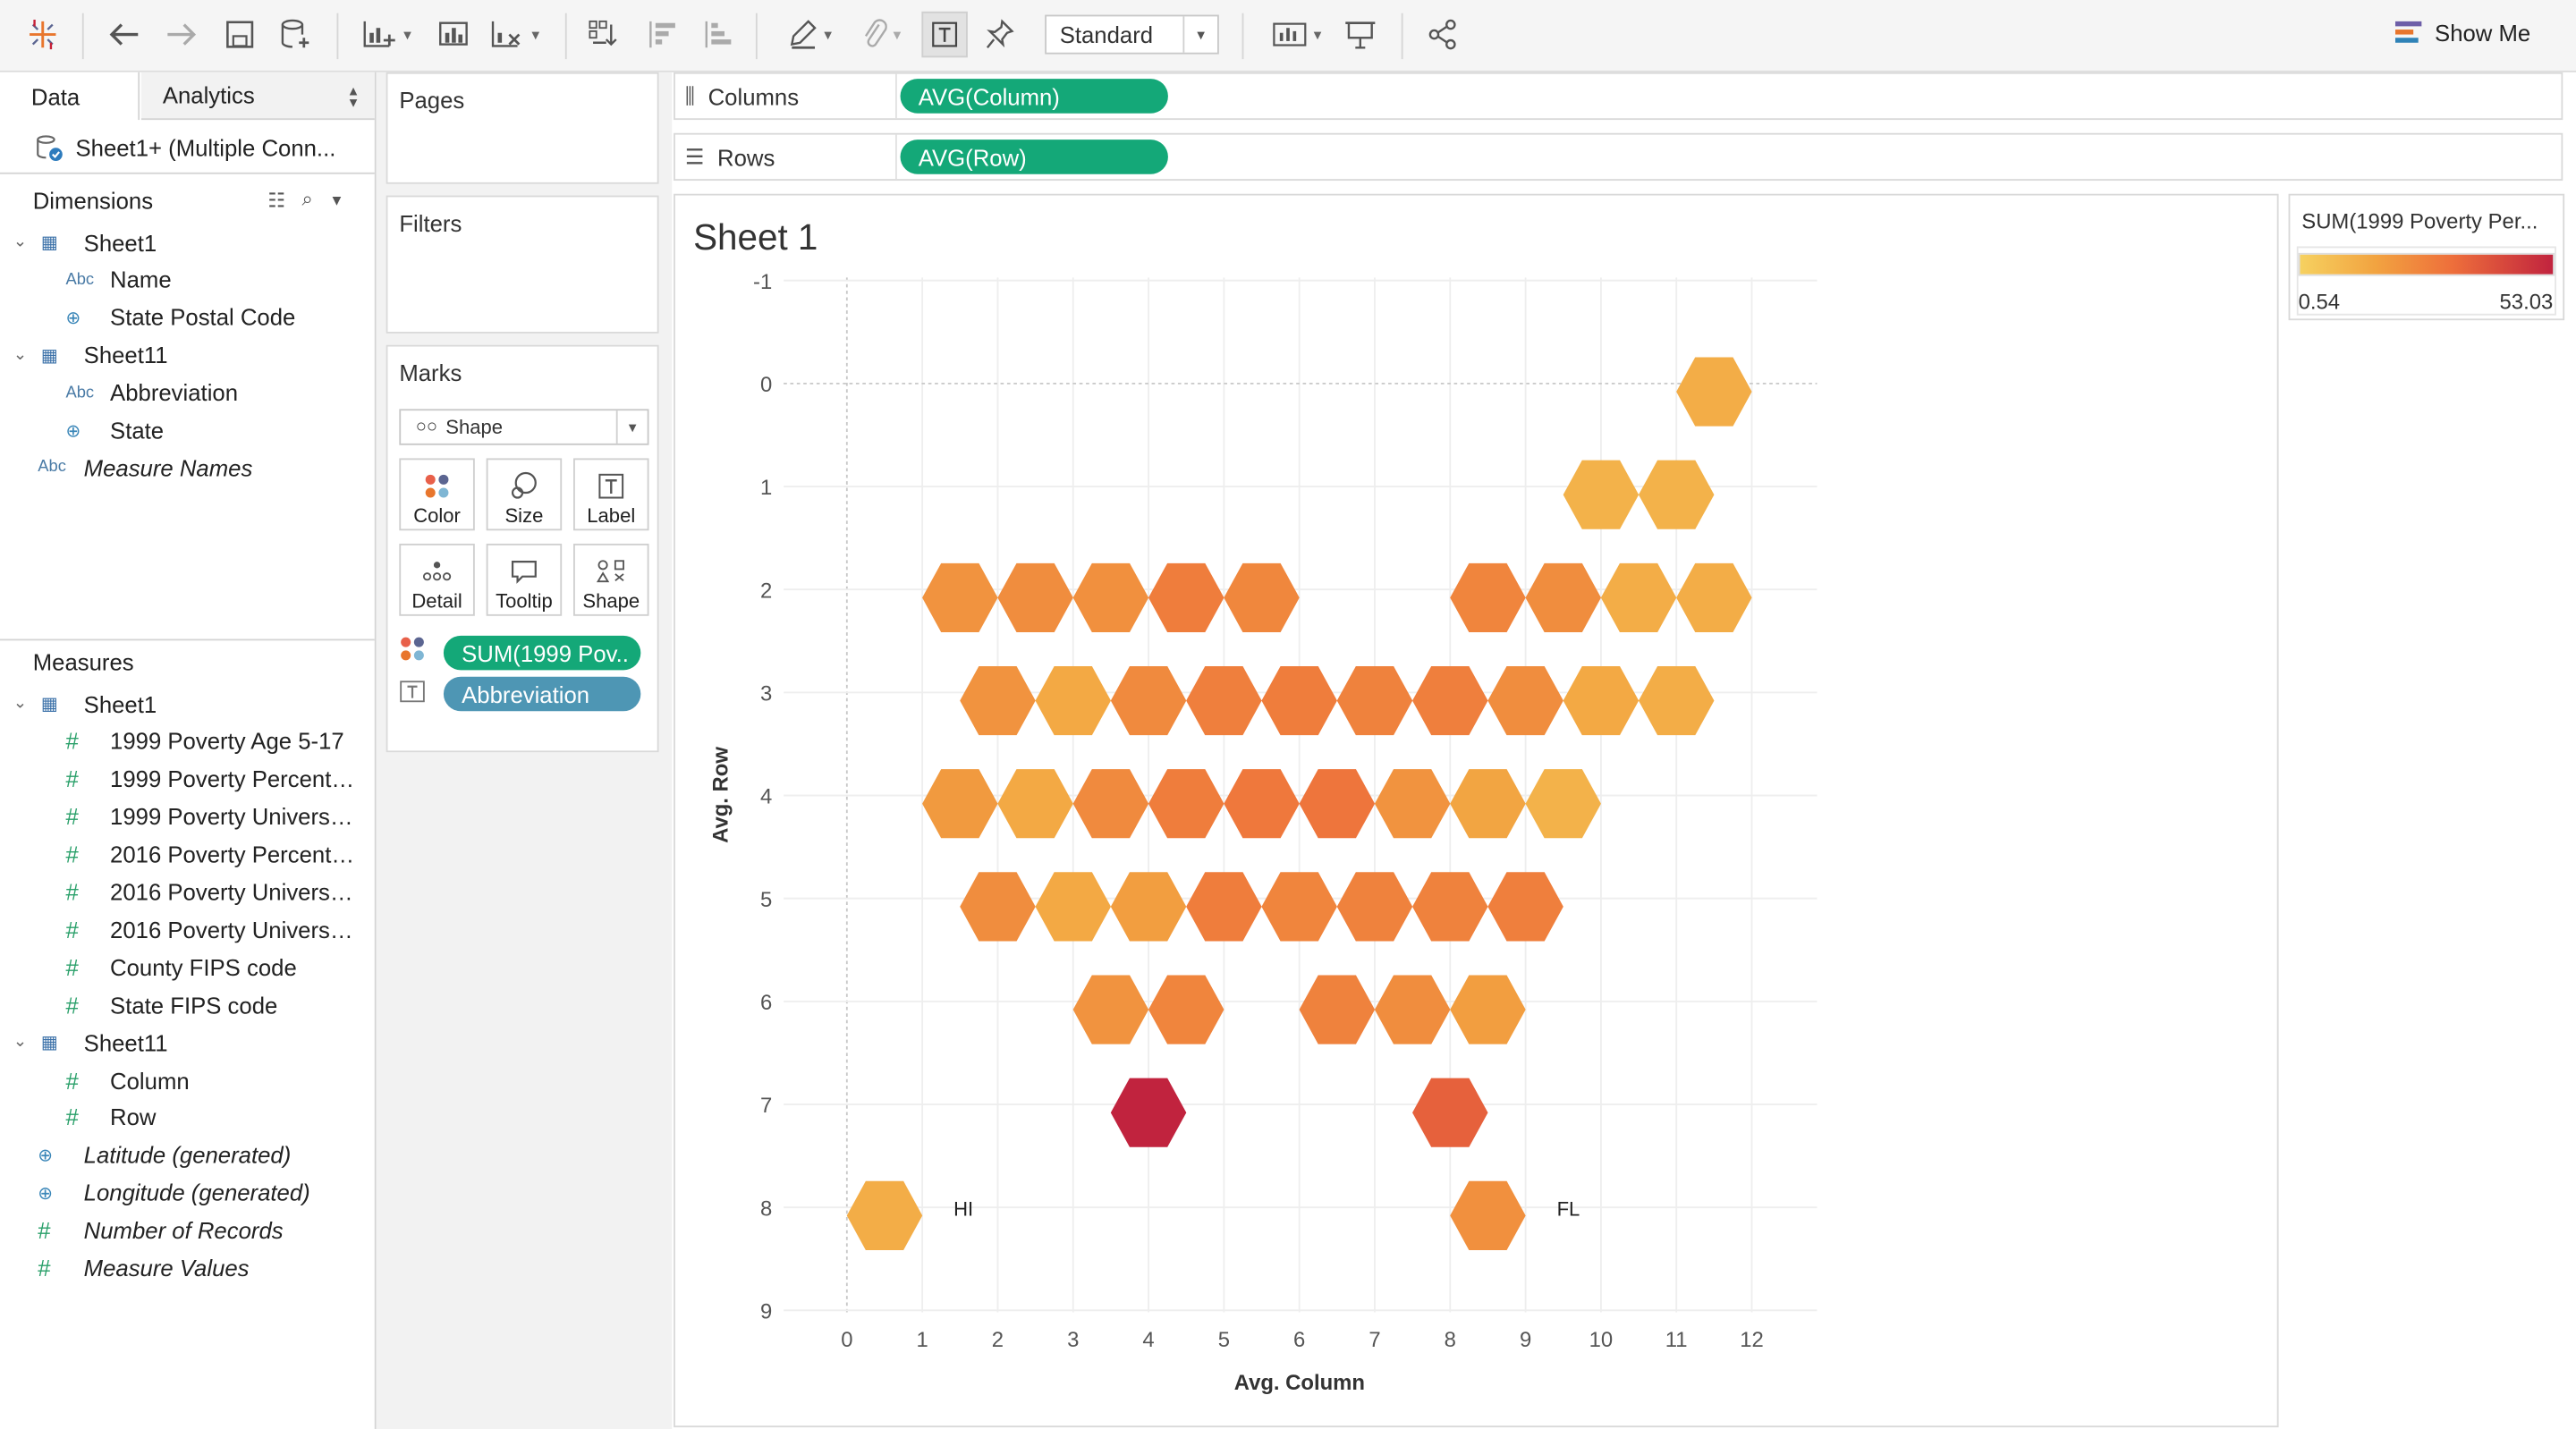  I want to click on measure-item: # Measure Values, so click(187, 1268).